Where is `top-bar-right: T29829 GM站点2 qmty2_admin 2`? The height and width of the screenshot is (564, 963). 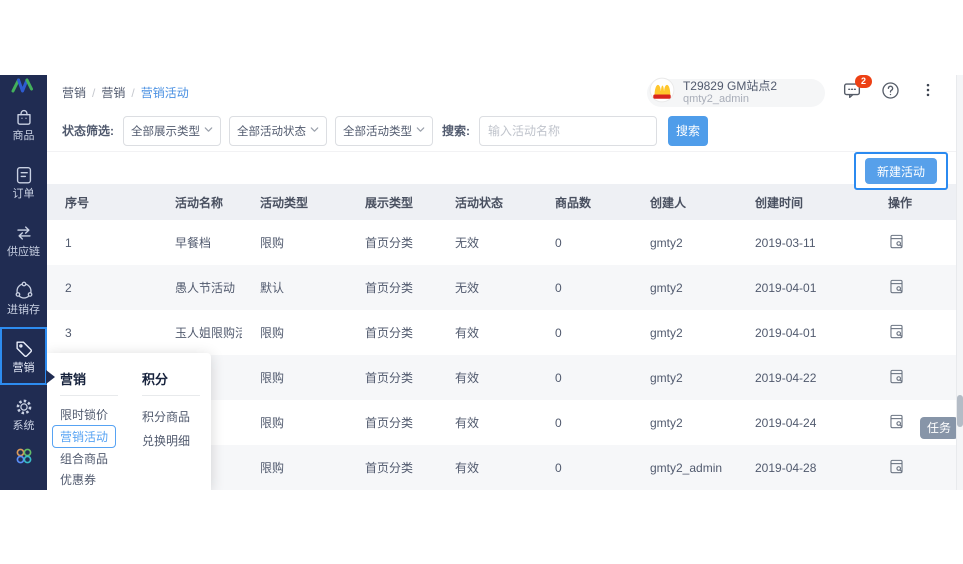
top-bar-right: T29829 GM站点2 qmty2_admin 2 is located at coordinates (792, 91).